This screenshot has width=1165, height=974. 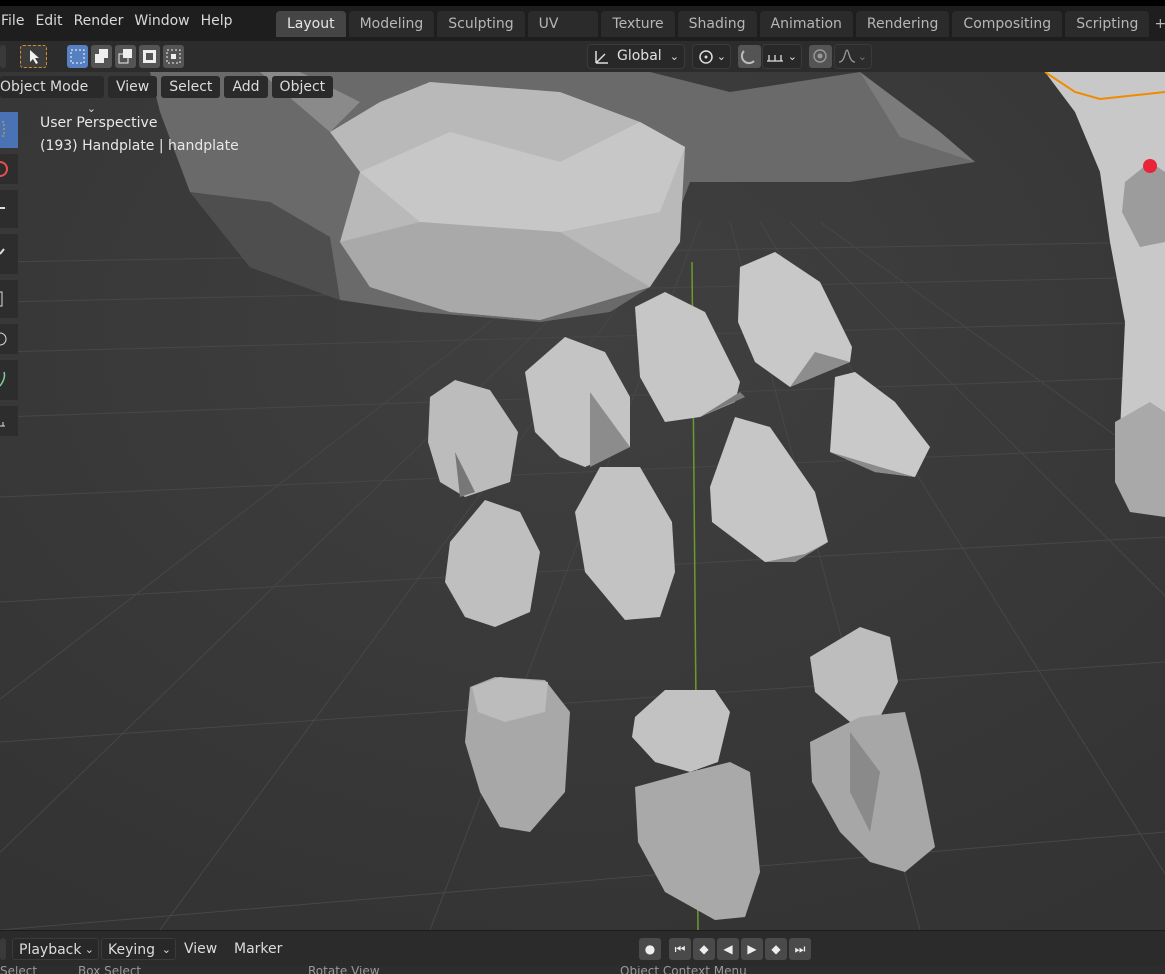 I want to click on select-mode-extend-button, so click(x=101, y=56).